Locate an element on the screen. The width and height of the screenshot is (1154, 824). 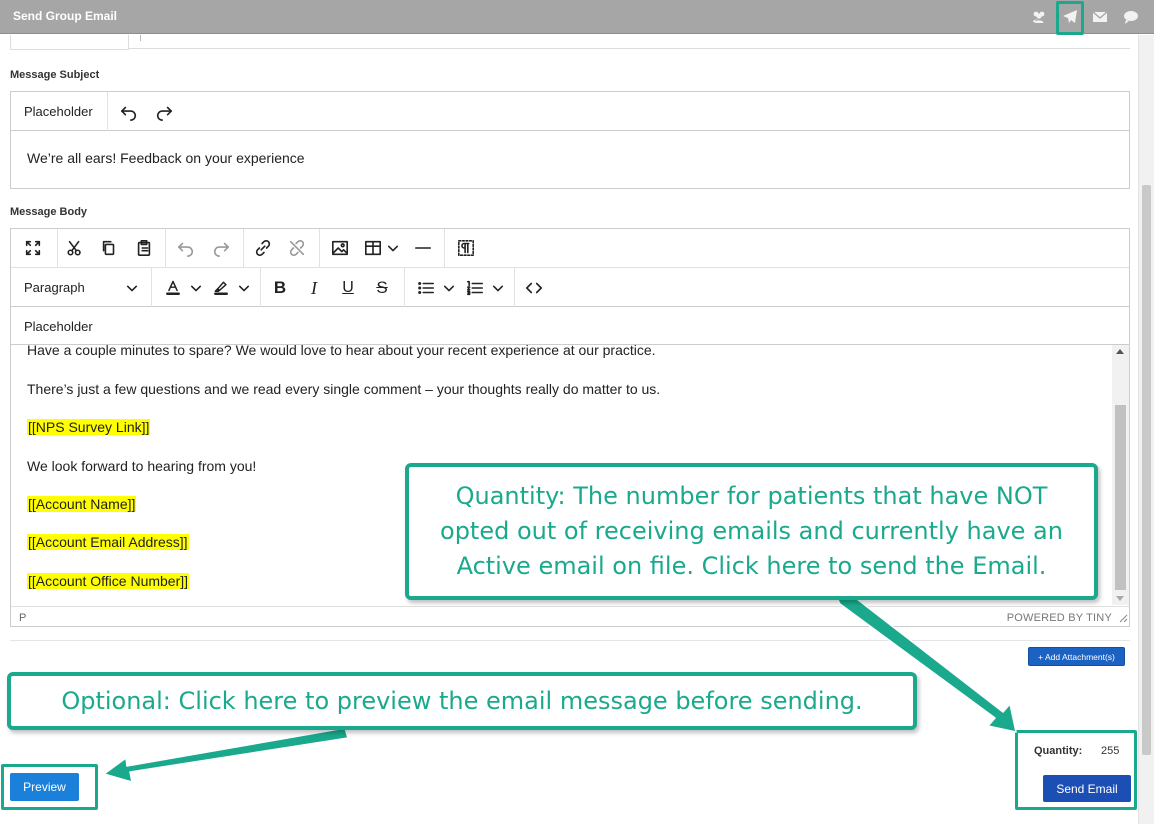
chat-icon is located at coordinates (1131, 17).